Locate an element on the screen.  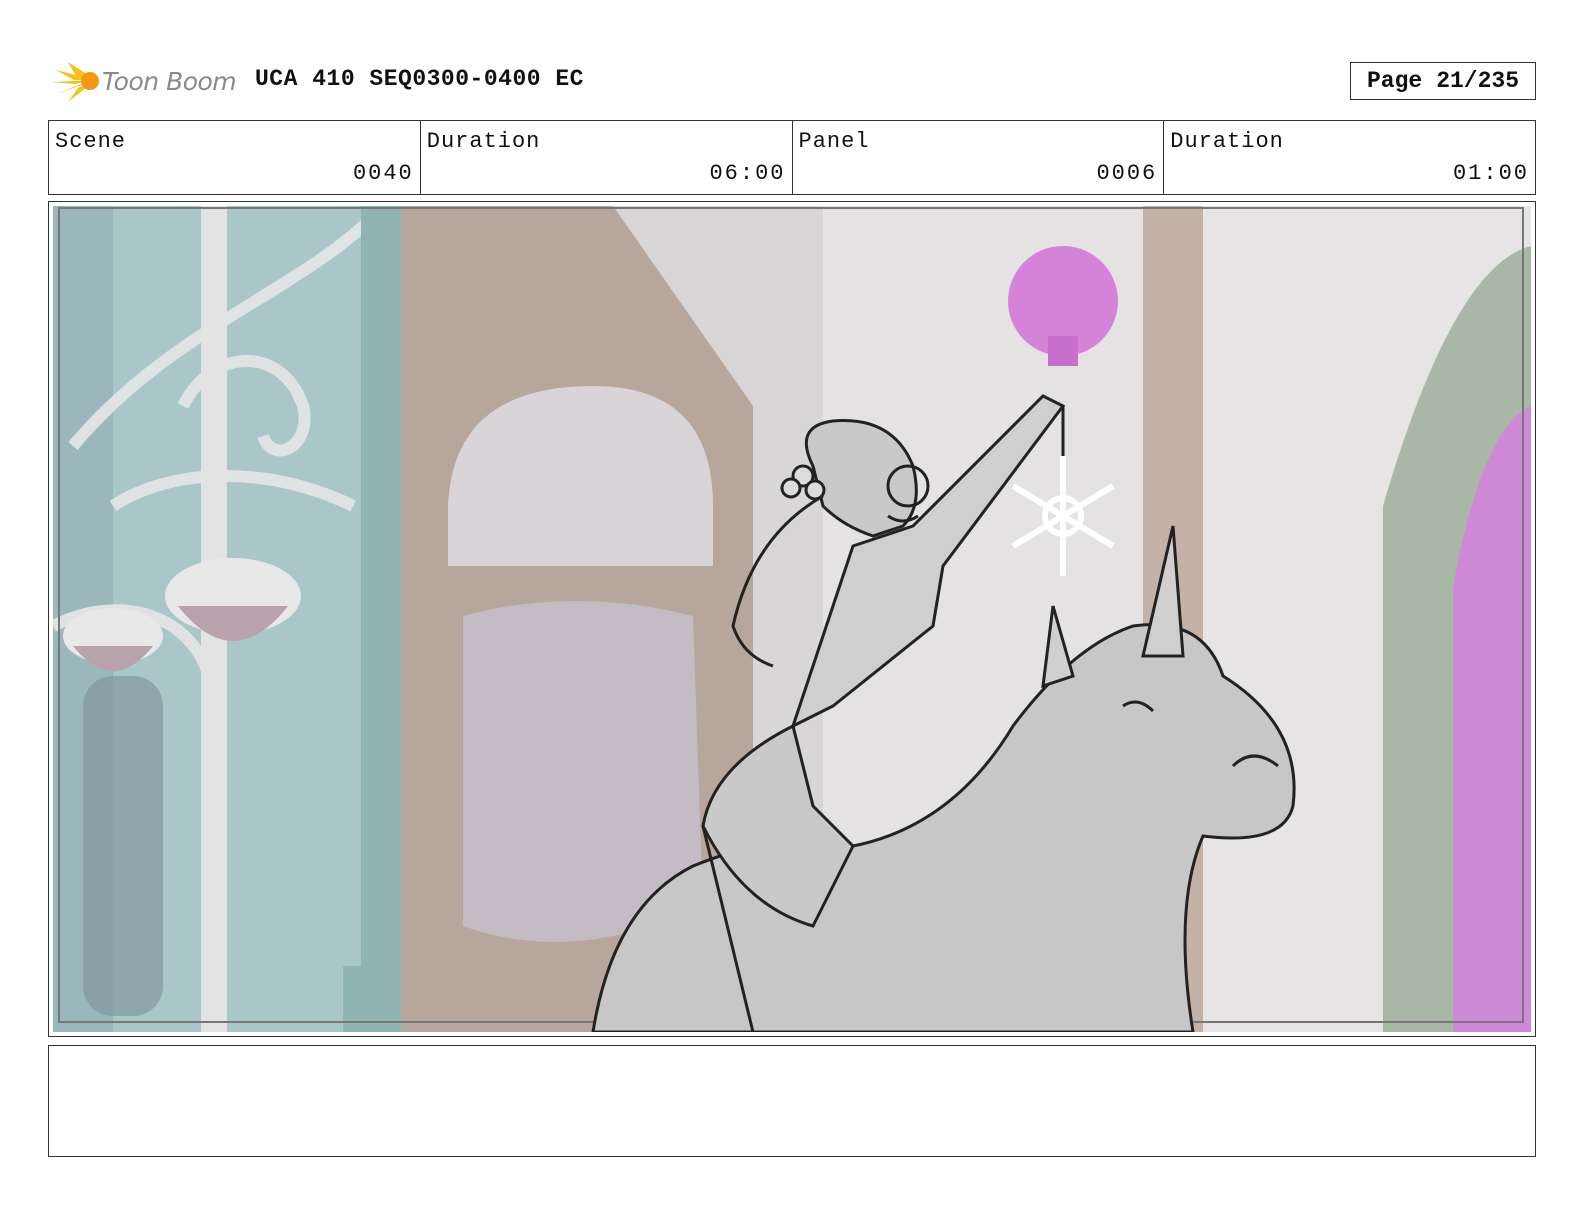
page-indicator: Page 21/235 is located at coordinates (1443, 81).